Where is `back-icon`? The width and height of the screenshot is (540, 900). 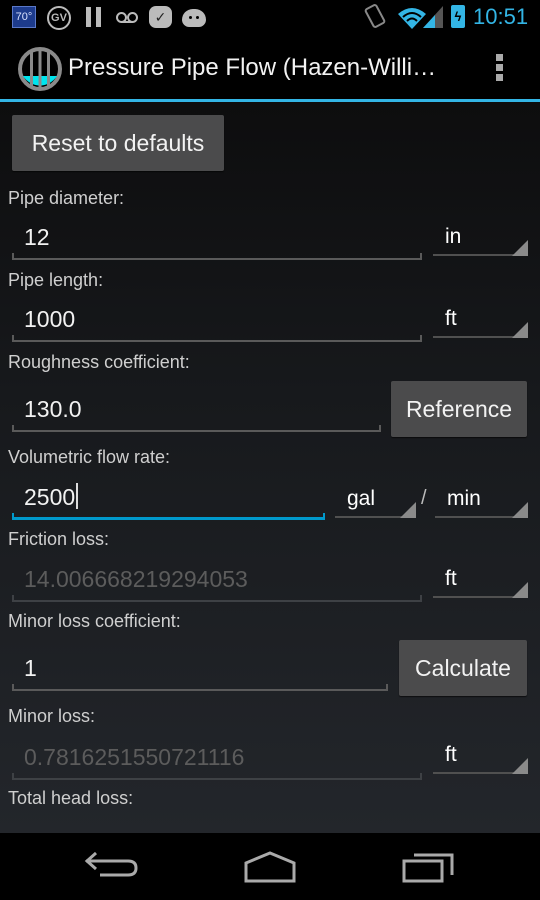 back-icon is located at coordinates (112, 867).